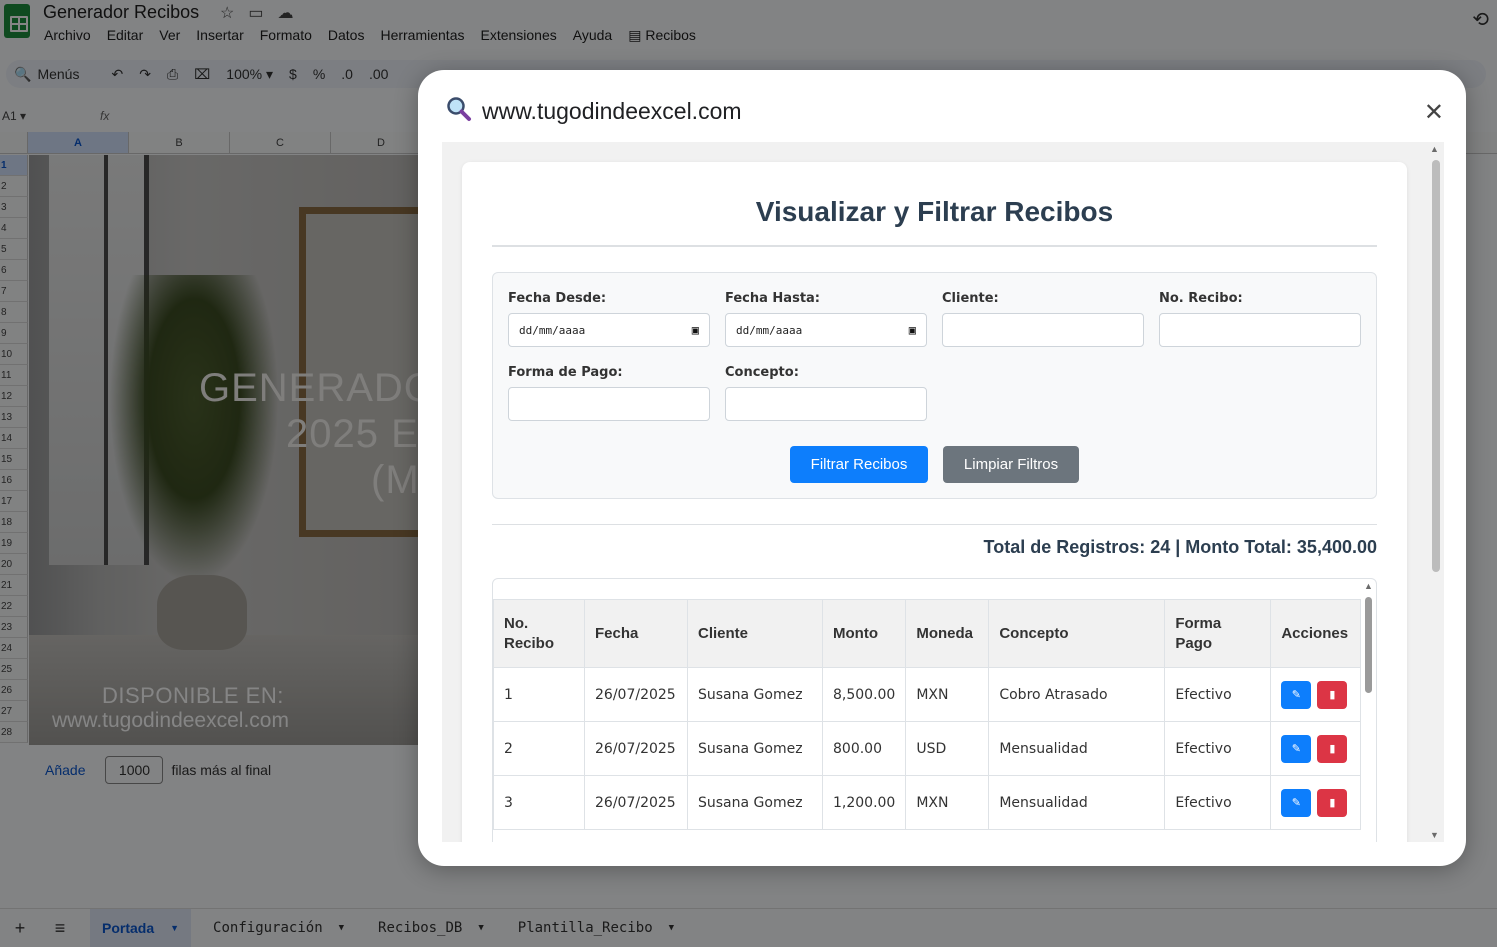 This screenshot has height=947, width=1497. What do you see at coordinates (14, 627) in the screenshot?
I see `row-header: 23` at bounding box center [14, 627].